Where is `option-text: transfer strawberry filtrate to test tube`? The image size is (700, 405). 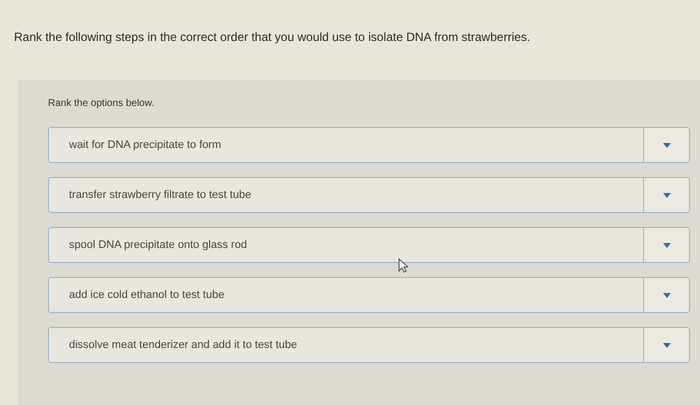
option-text: transfer strawberry filtrate to test tube is located at coordinates (160, 195).